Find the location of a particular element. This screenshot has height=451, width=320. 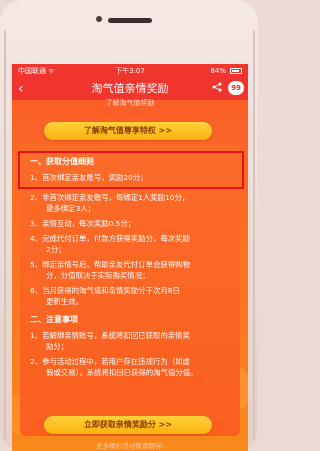

front-camera is located at coordinates (99, 19).